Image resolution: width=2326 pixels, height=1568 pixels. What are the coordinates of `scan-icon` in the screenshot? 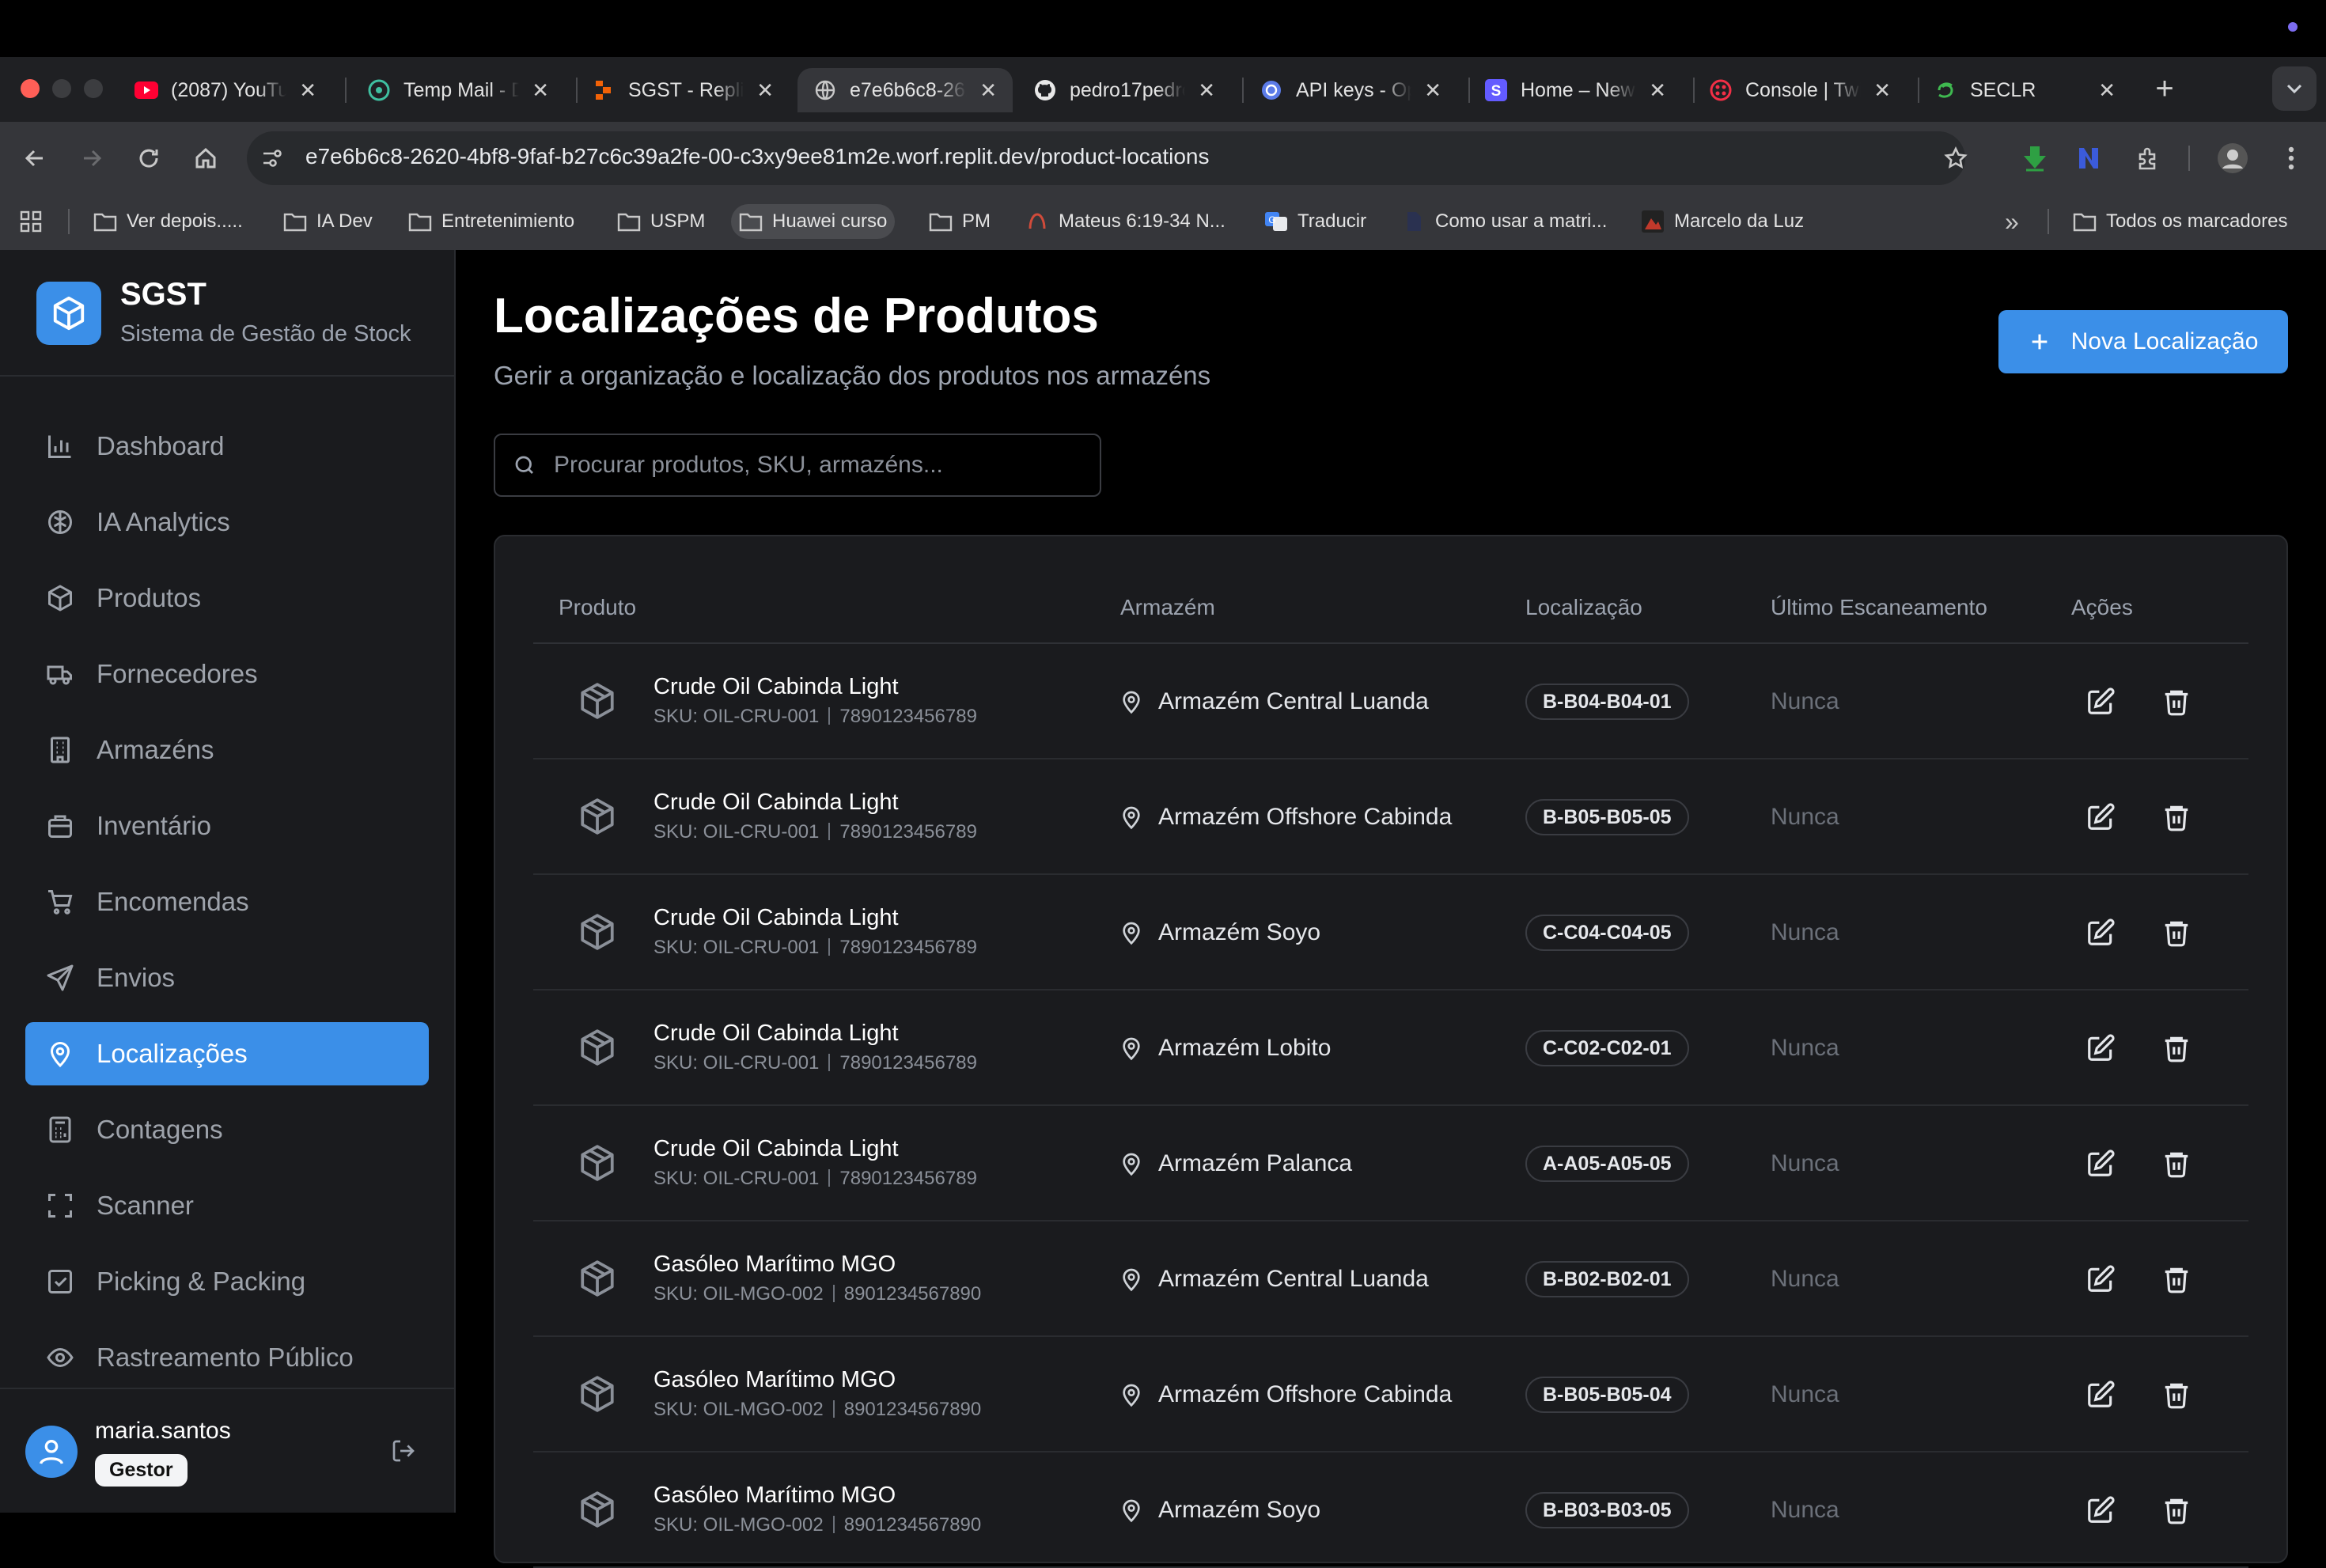 It's located at (60, 1205).